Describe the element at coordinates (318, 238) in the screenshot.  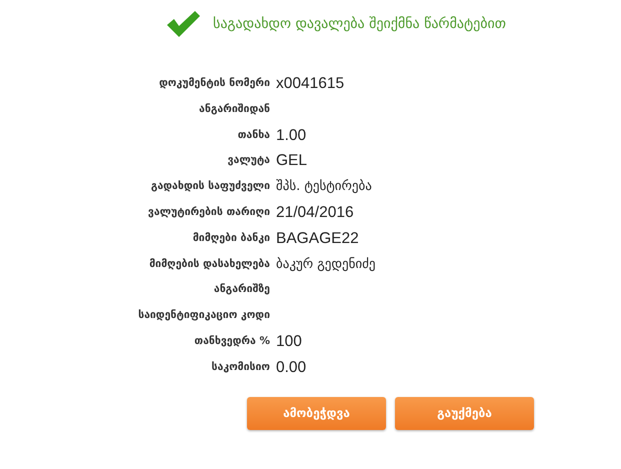
I see `field-value: BAGAGE22` at that location.